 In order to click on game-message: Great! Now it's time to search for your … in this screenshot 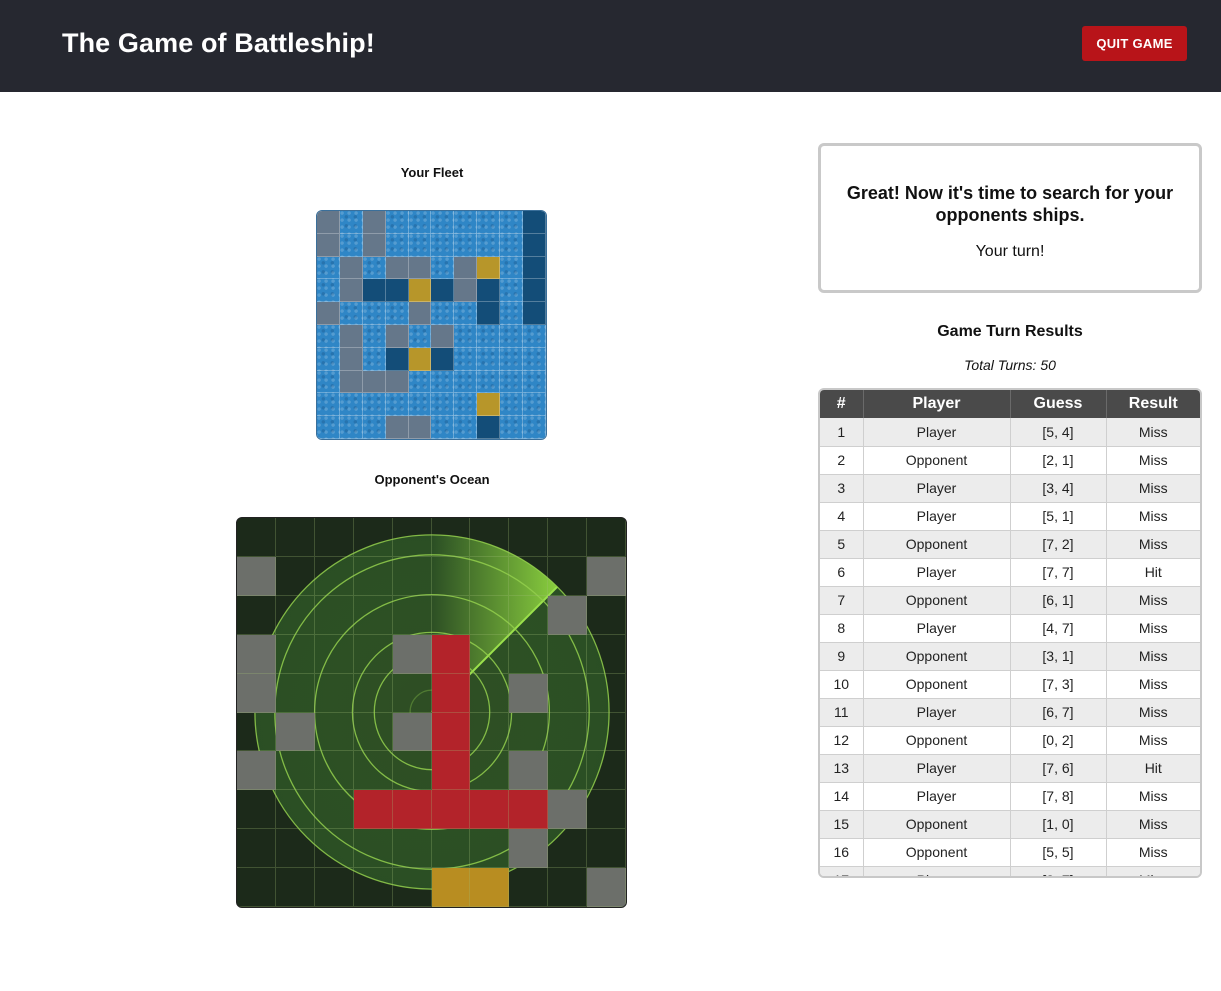, I will do `click(1010, 204)`.